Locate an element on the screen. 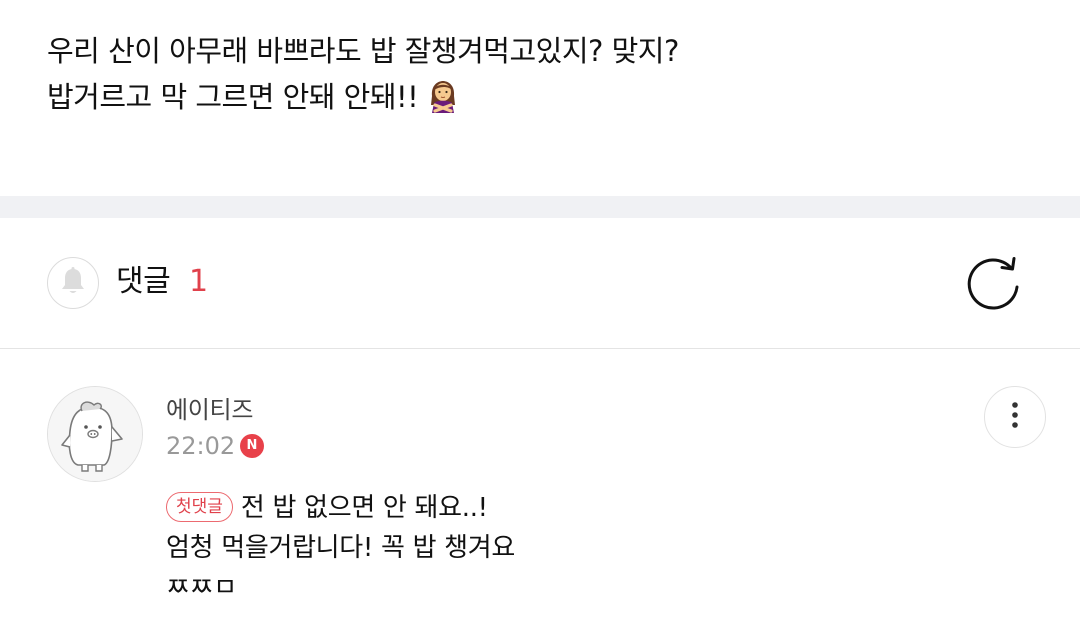 The width and height of the screenshot is (1080, 625). notification-bell-button is located at coordinates (73, 283).